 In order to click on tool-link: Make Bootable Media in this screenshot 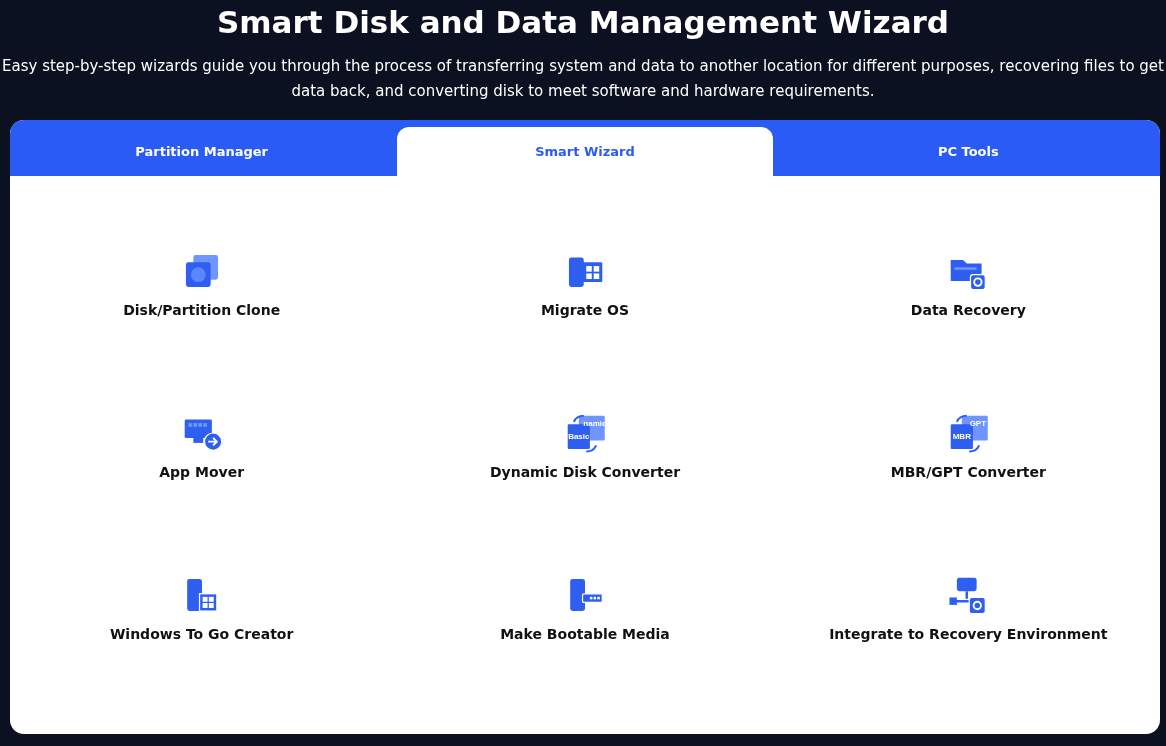, I will do `click(585, 634)`.